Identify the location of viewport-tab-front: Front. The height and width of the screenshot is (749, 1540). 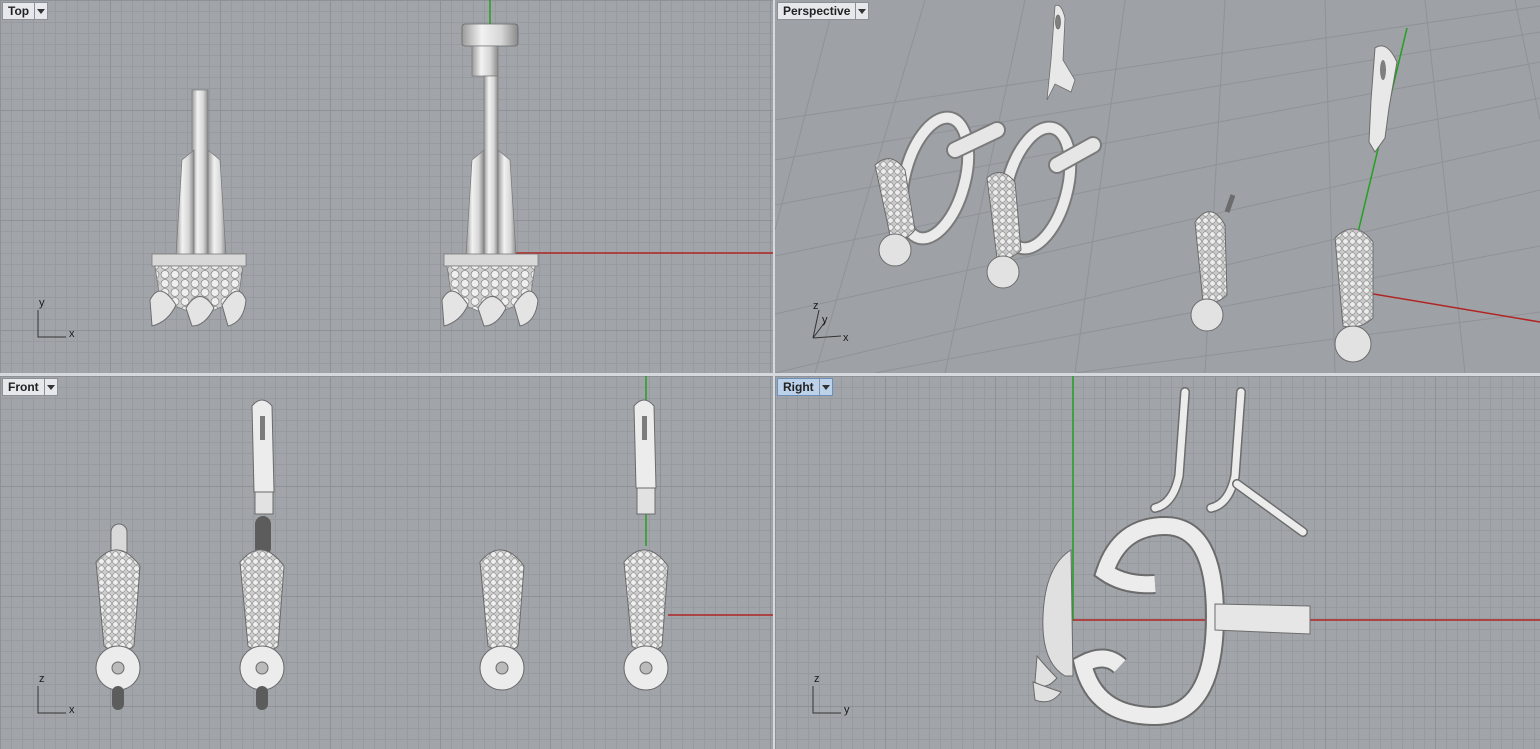
(30, 387).